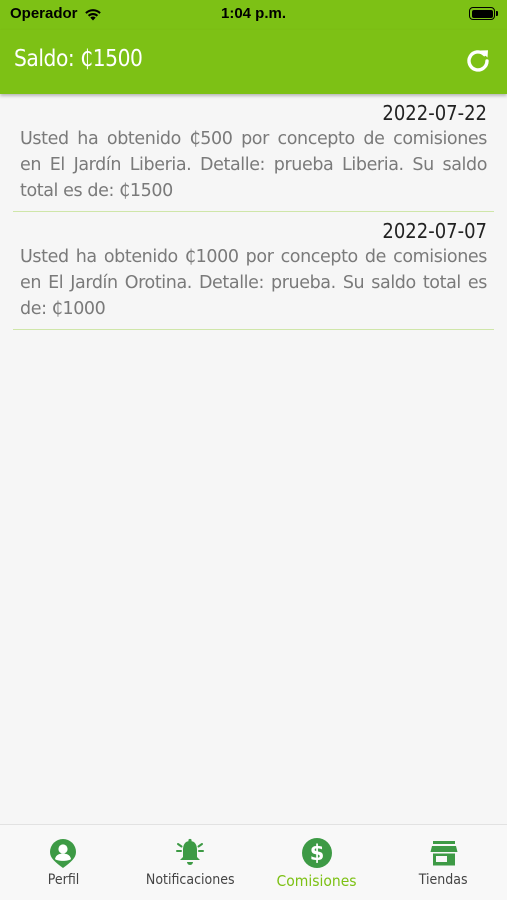 This screenshot has height=900, width=507. What do you see at coordinates (316, 881) in the screenshot?
I see `tab-label: Comisiones` at bounding box center [316, 881].